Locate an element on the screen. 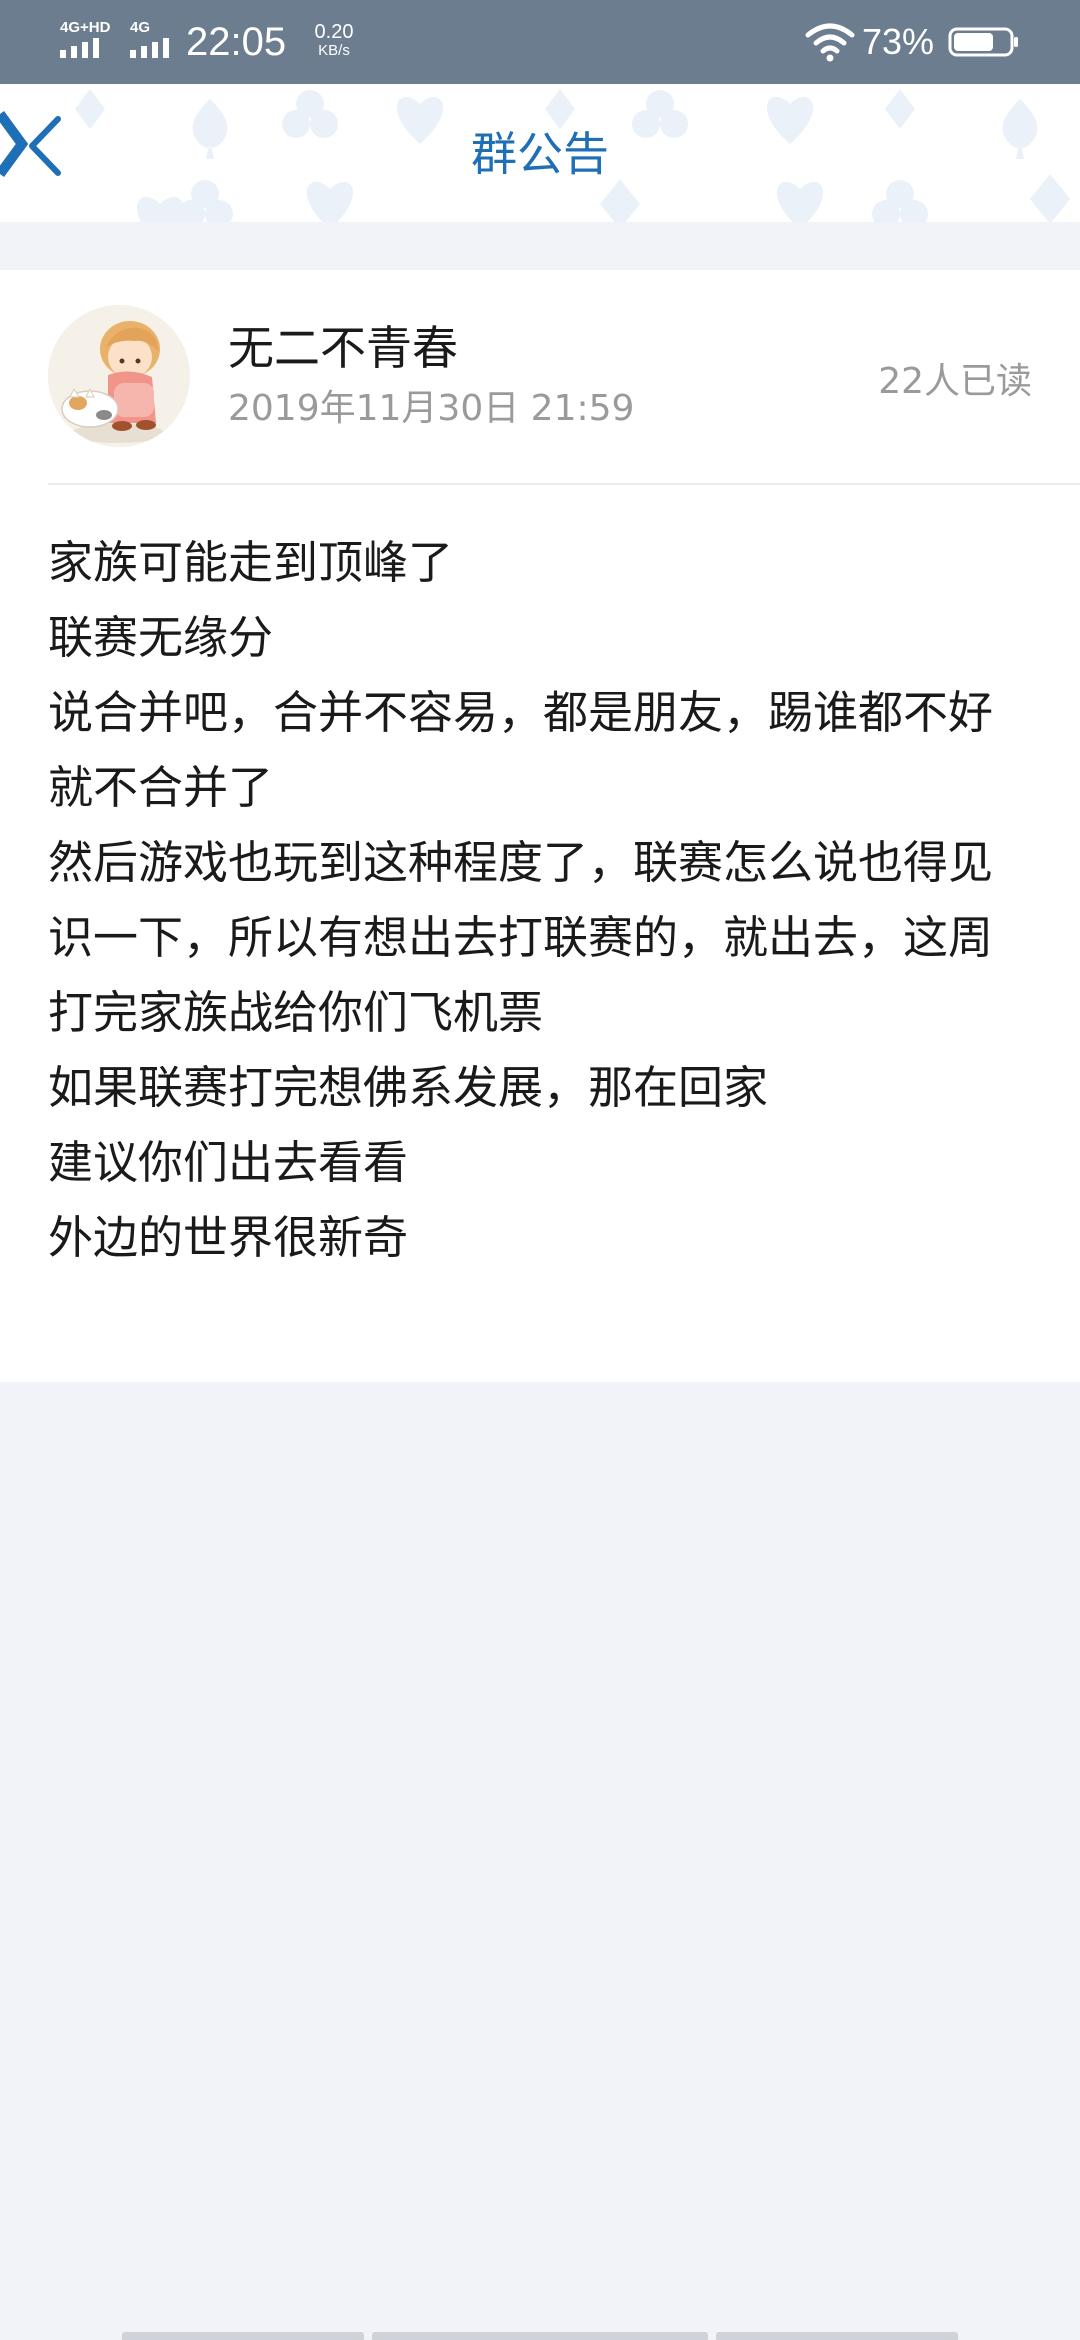  gesture-handle-center is located at coordinates (540, 2336).